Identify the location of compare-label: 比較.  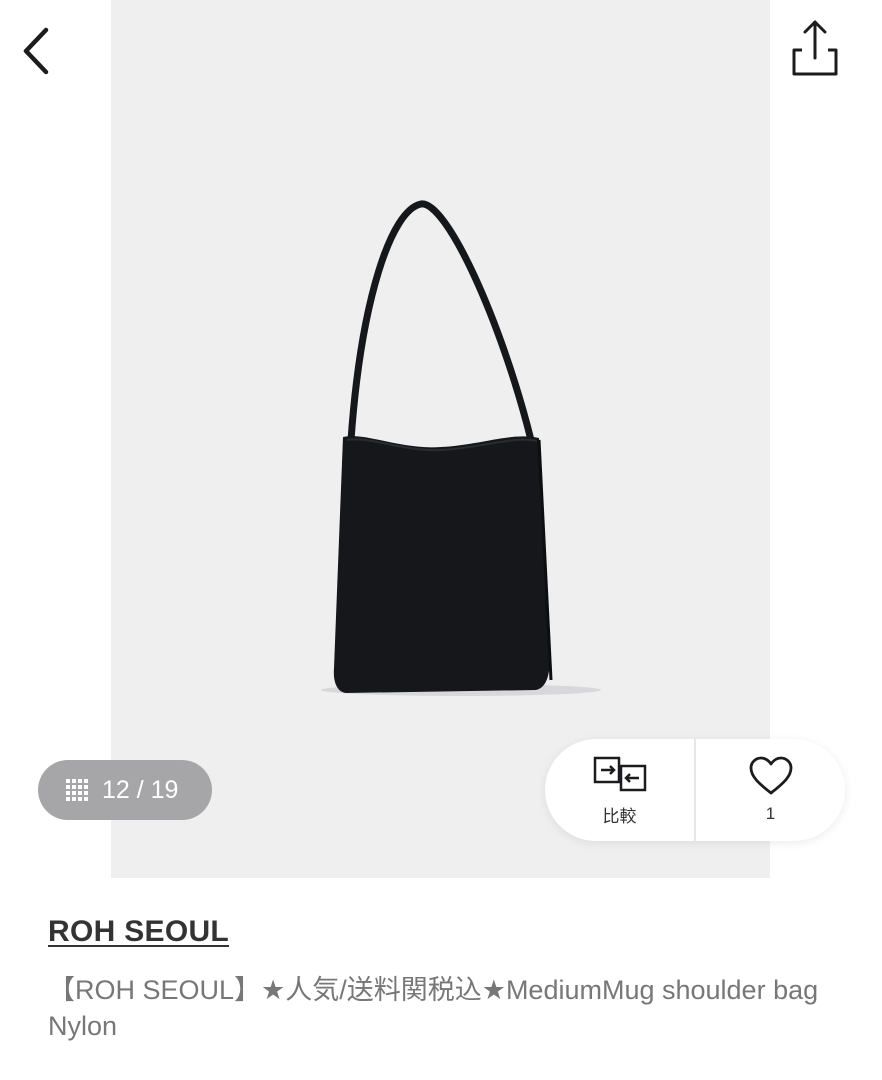
(619, 816).